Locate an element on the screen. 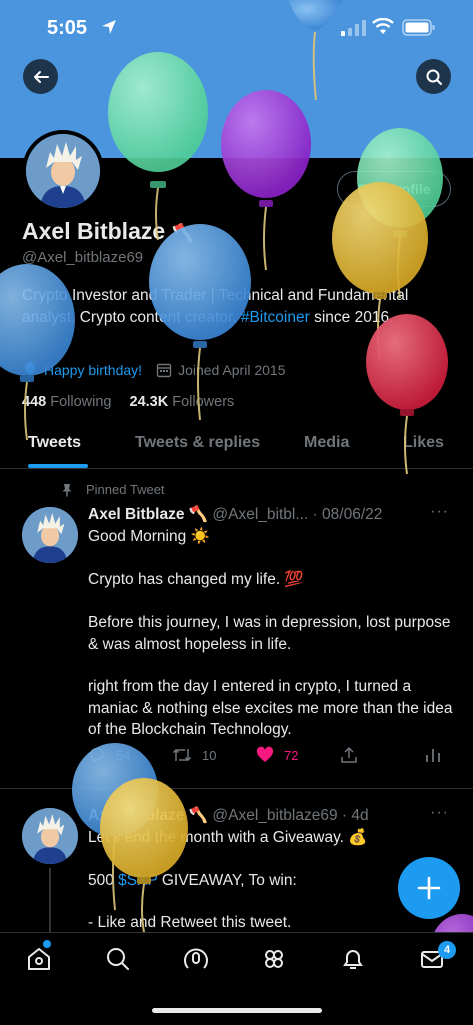 The width and height of the screenshot is (473, 1025). pinned-label: Pinned Tweet is located at coordinates (112, 489).